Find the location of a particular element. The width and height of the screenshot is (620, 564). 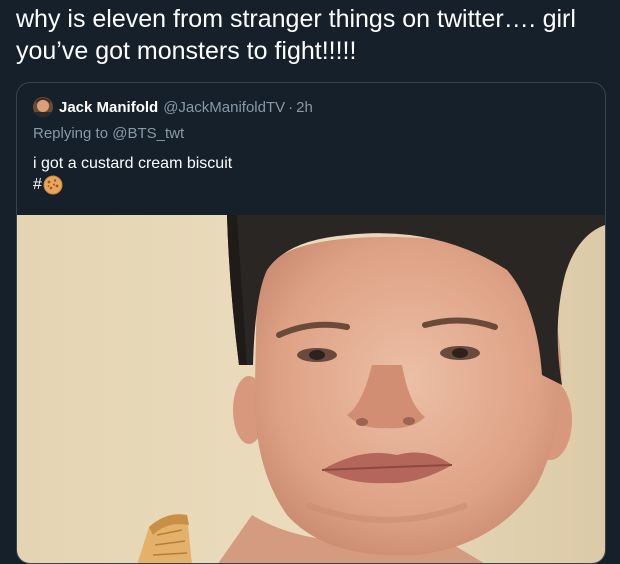

quoted-tweet-header: Jack Manifold @JackManifoldTV · 2h is located at coordinates (173, 107).